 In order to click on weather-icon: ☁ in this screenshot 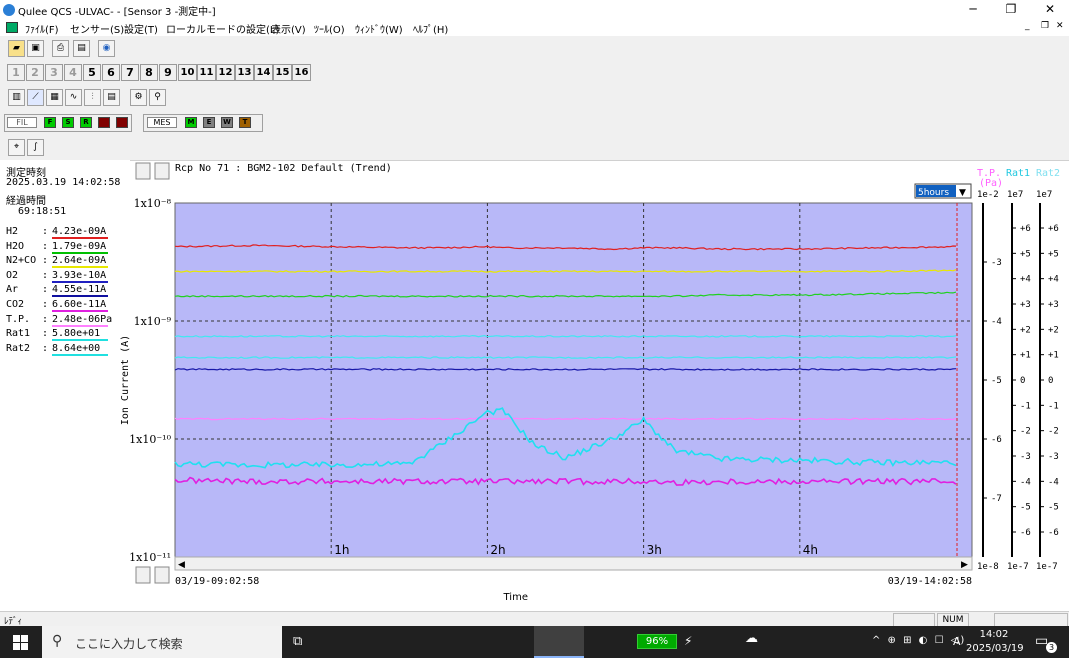, I will do `click(751, 638)`.